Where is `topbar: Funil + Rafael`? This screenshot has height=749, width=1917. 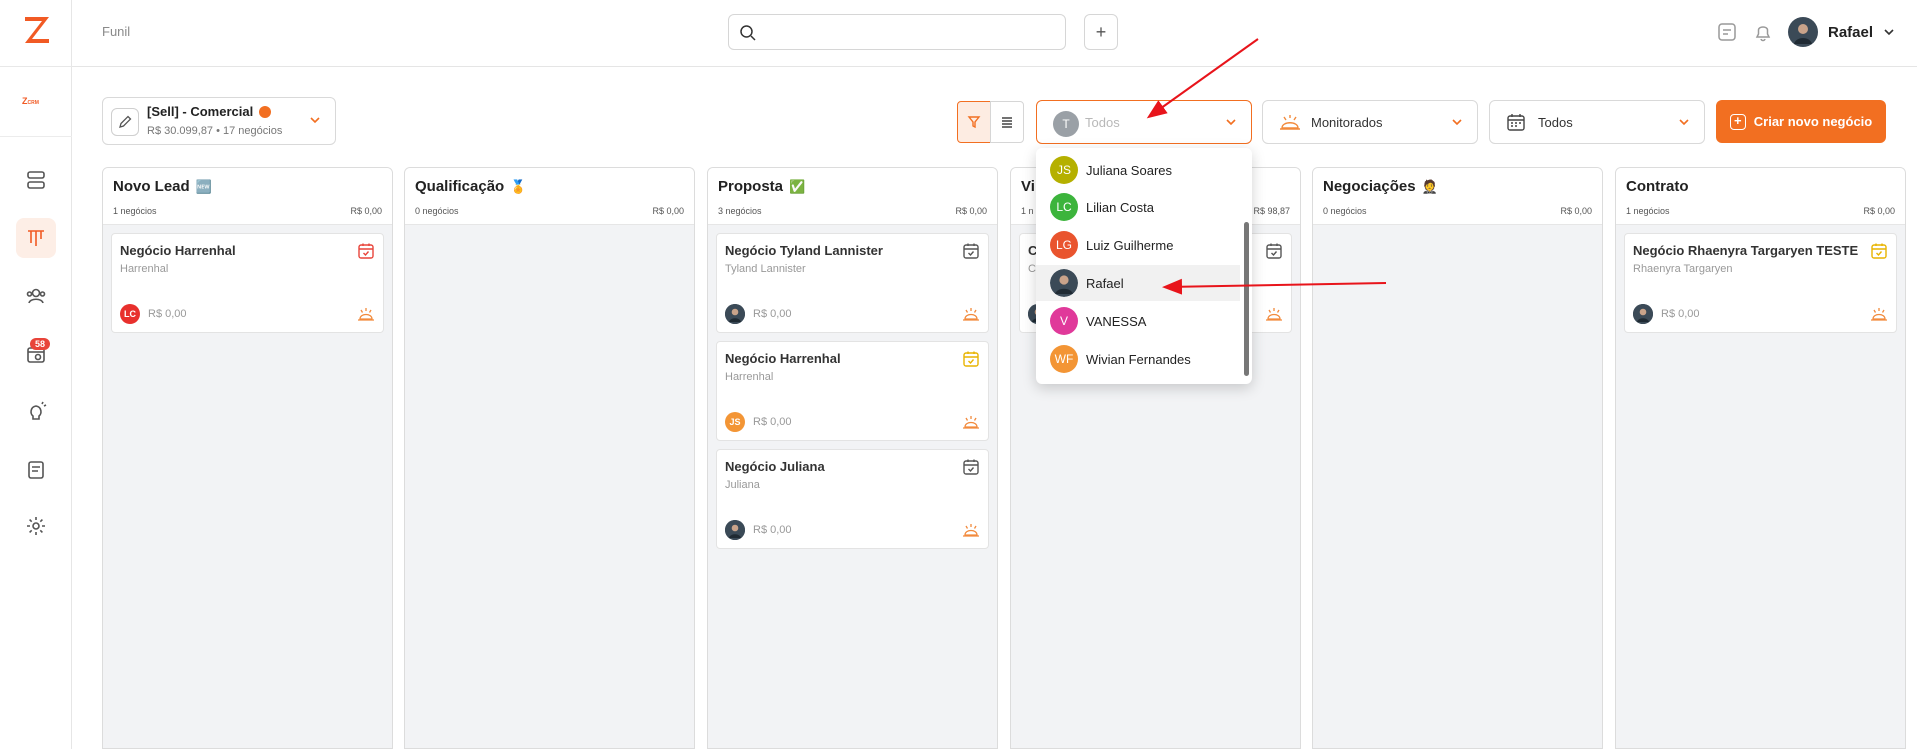 topbar: Funil + Rafael is located at coordinates (994, 33).